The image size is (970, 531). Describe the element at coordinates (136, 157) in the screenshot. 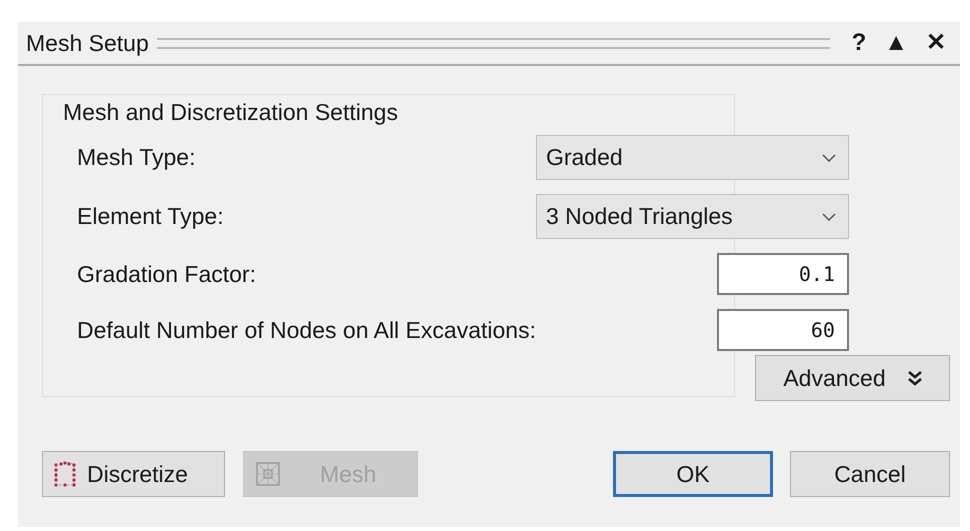

I see `field-label: Mesh Type:` at that location.